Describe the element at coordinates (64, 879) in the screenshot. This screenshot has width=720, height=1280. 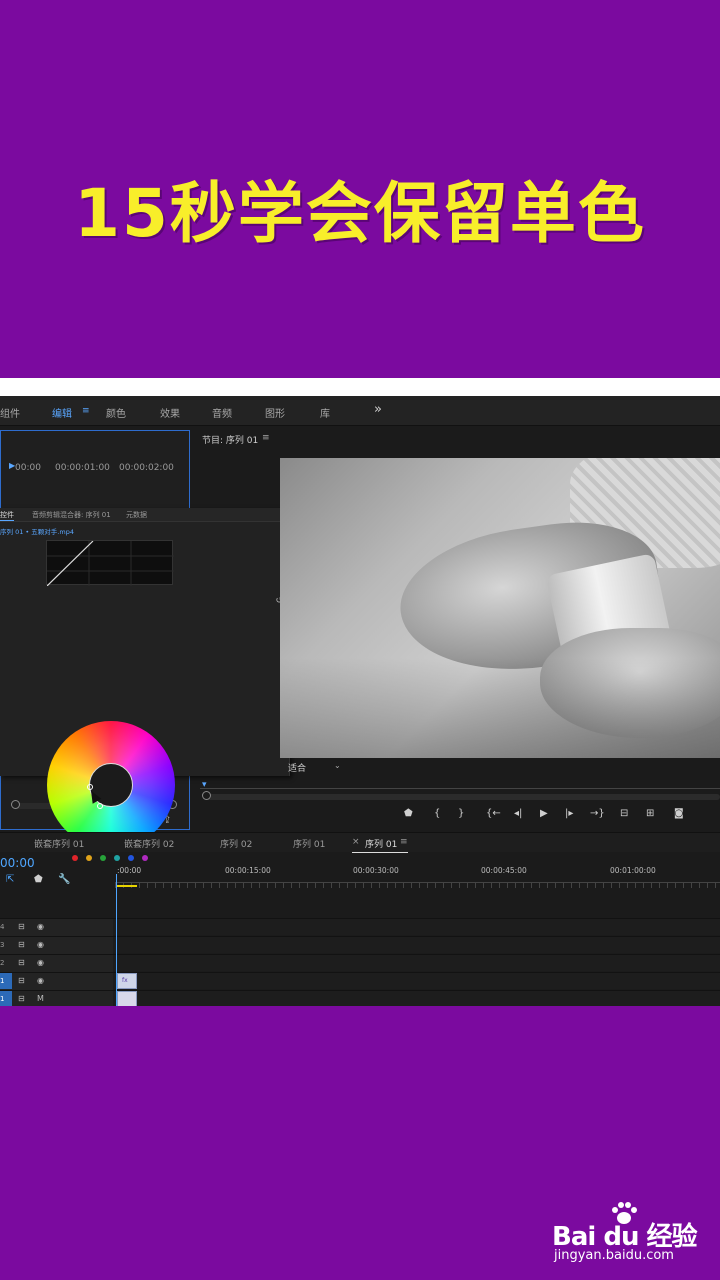
I see `wrench-icon: 🔧` at that location.